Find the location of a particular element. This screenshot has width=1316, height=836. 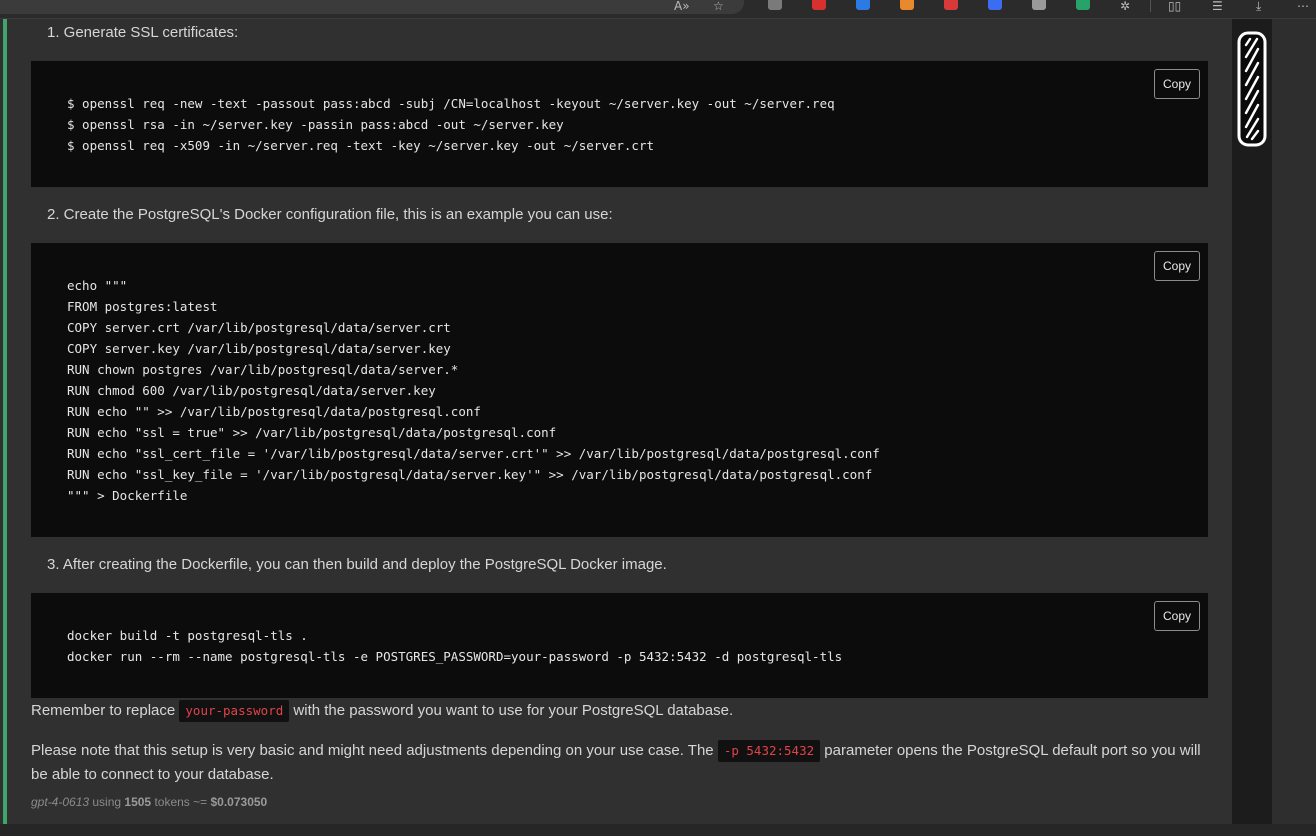

star-icon: ☆ is located at coordinates (718, 6).